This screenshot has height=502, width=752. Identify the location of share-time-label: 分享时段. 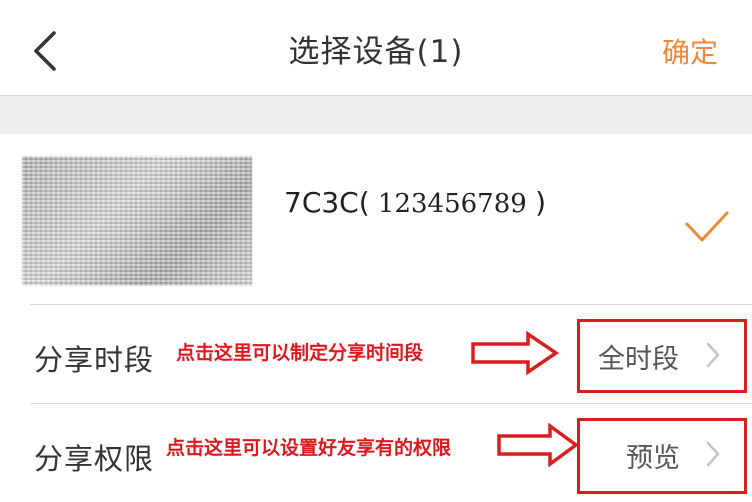
(94, 360).